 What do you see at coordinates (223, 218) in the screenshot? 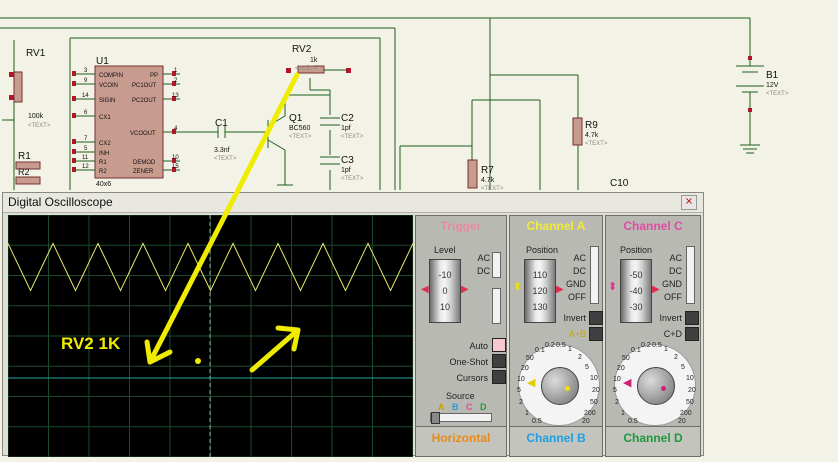
I see `annotation-arrow-to-rv2` at bounding box center [223, 218].